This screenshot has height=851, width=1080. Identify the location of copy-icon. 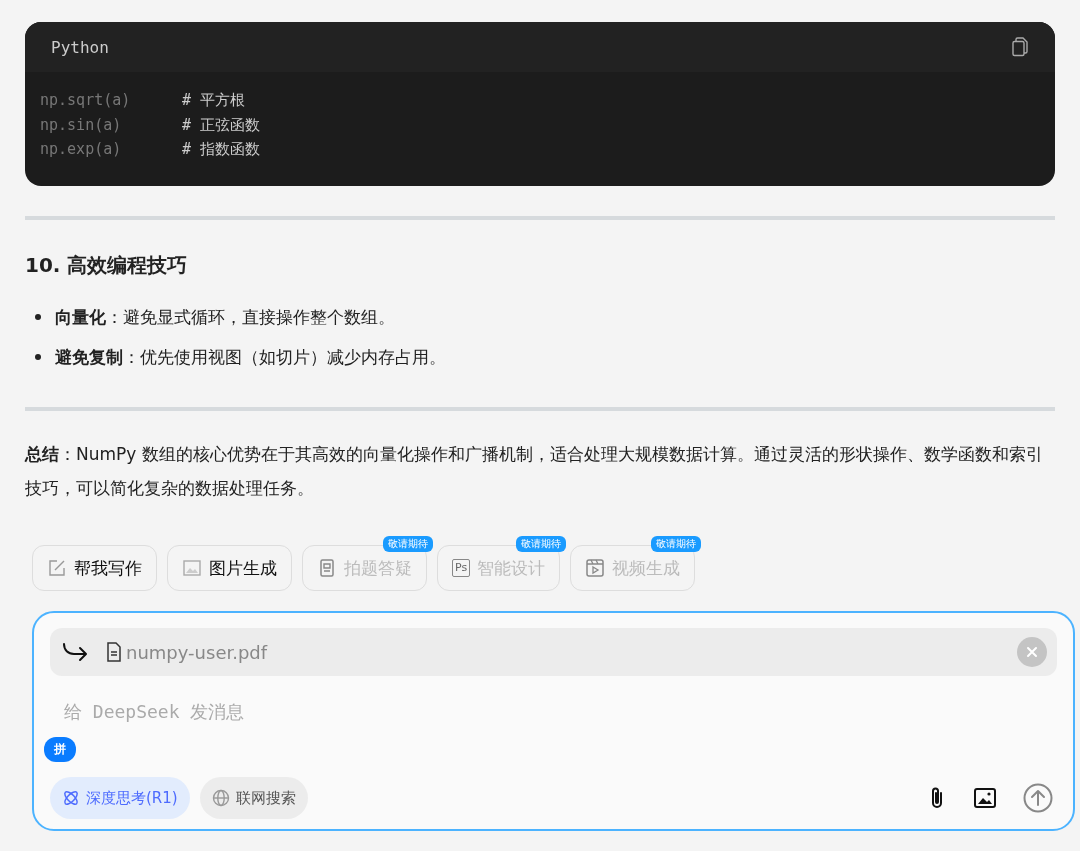
(1020, 47).